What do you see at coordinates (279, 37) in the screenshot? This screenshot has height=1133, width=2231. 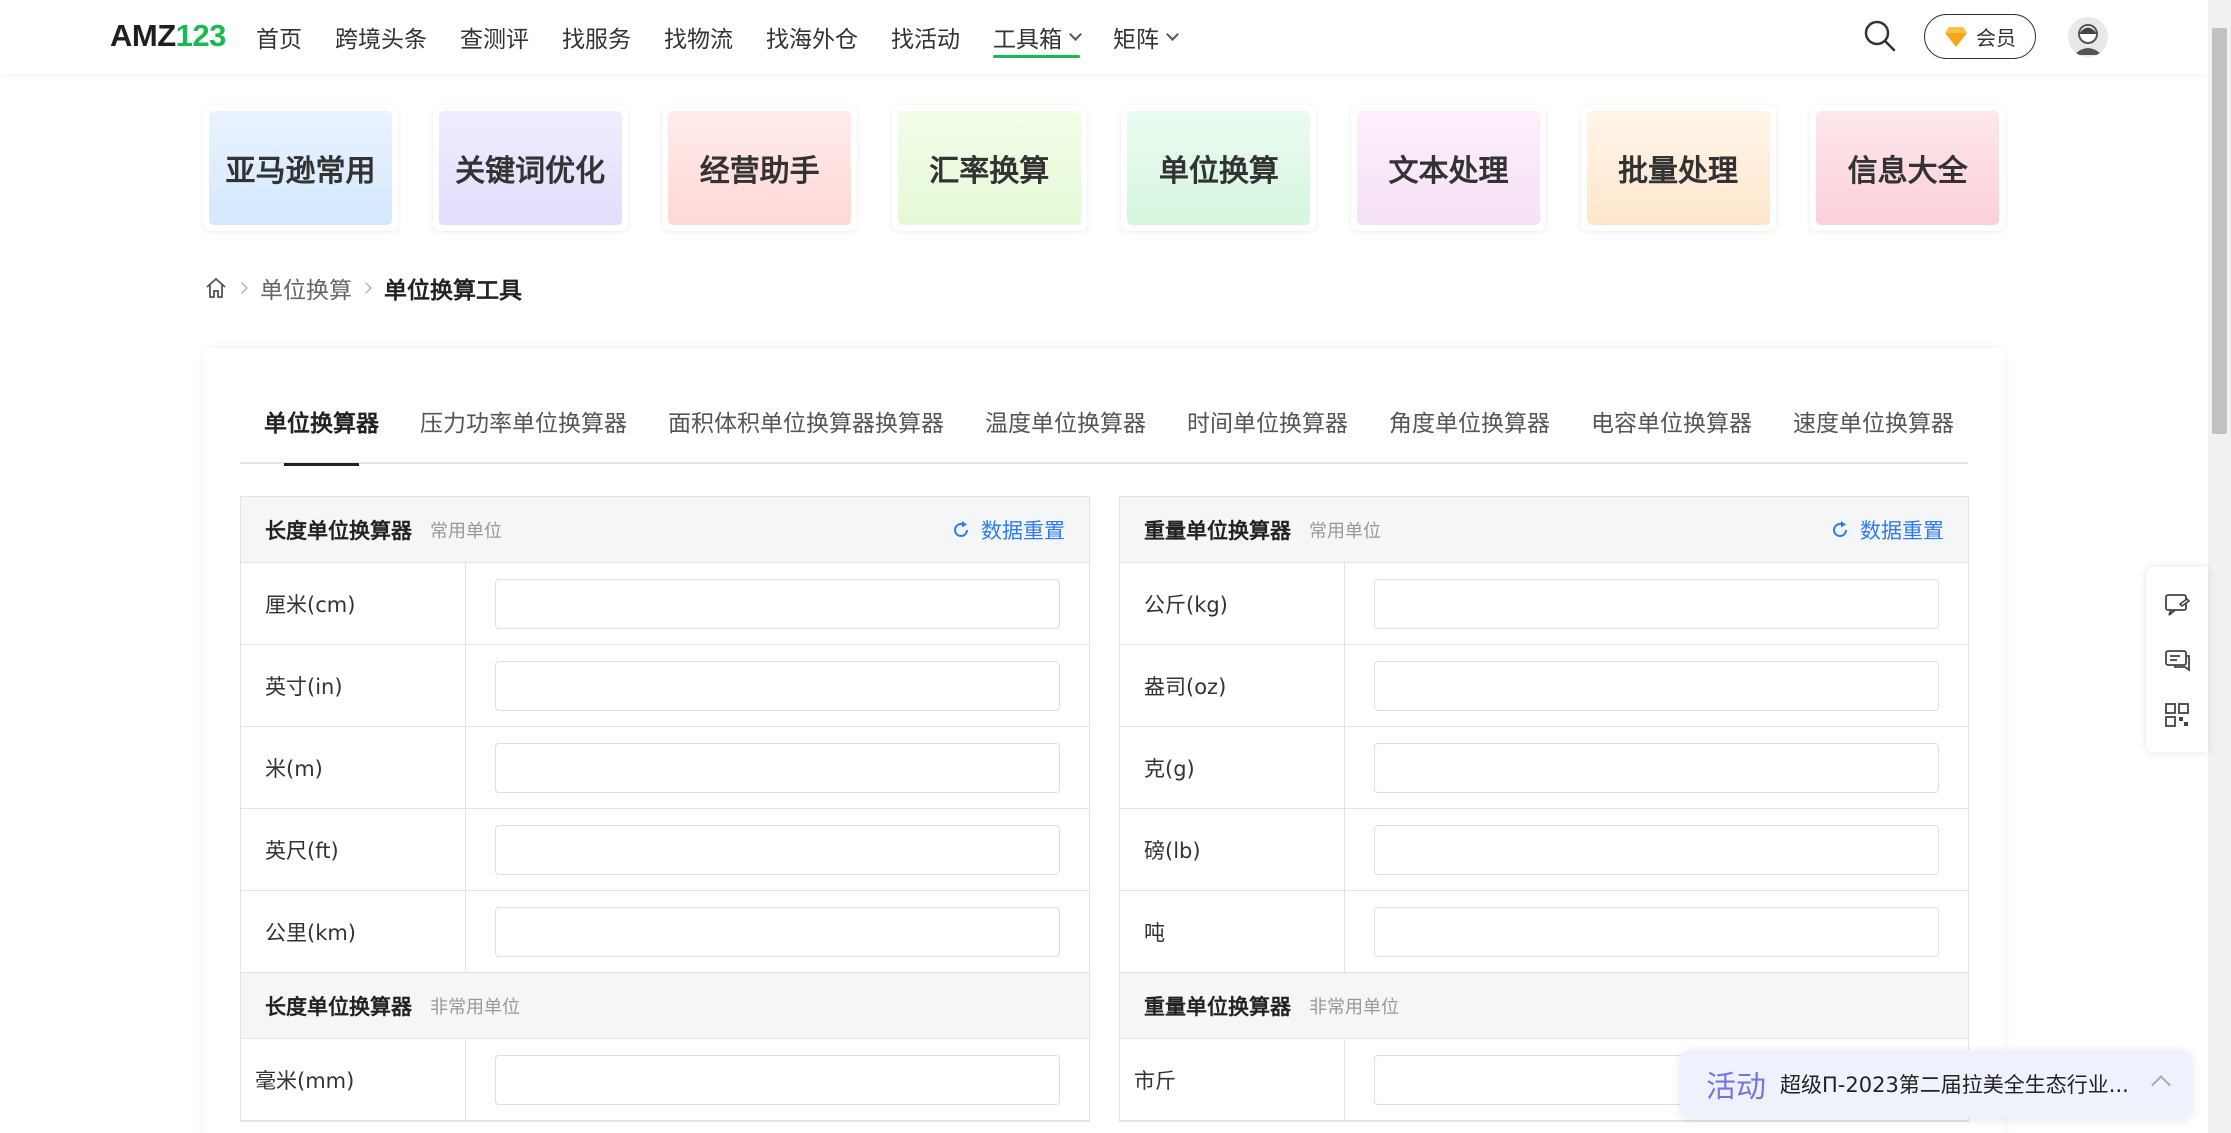 I see `nav-item: 首页` at bounding box center [279, 37].